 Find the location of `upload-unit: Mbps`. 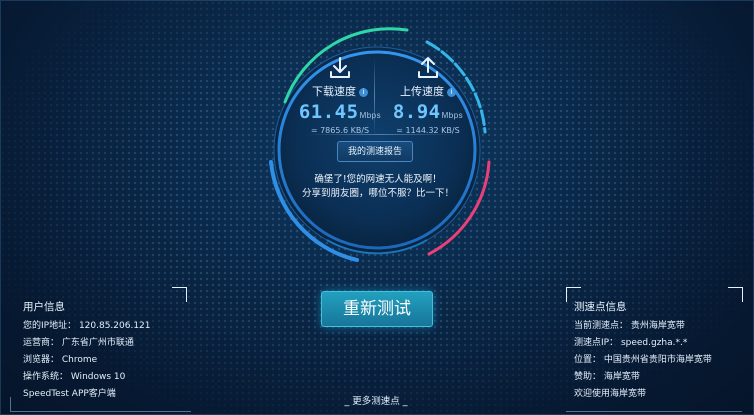

upload-unit: Mbps is located at coordinates (452, 115).